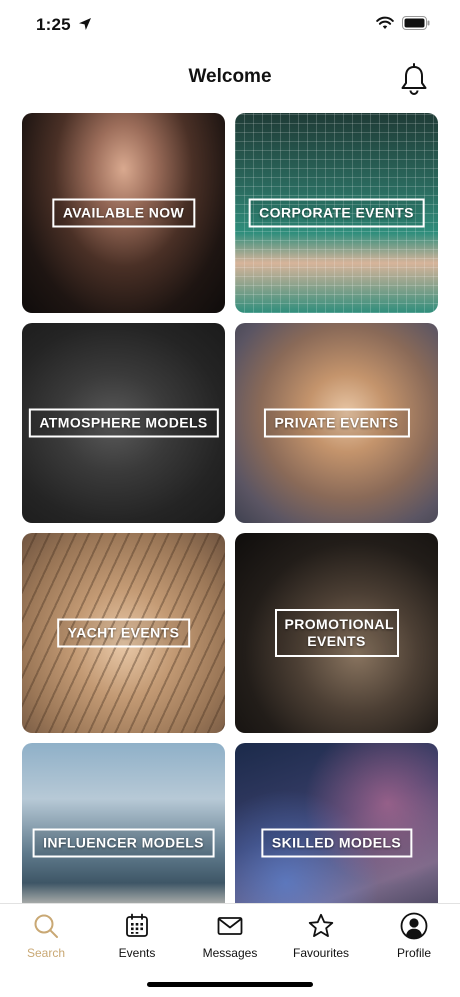  What do you see at coordinates (46, 926) in the screenshot?
I see `search-icon` at bounding box center [46, 926].